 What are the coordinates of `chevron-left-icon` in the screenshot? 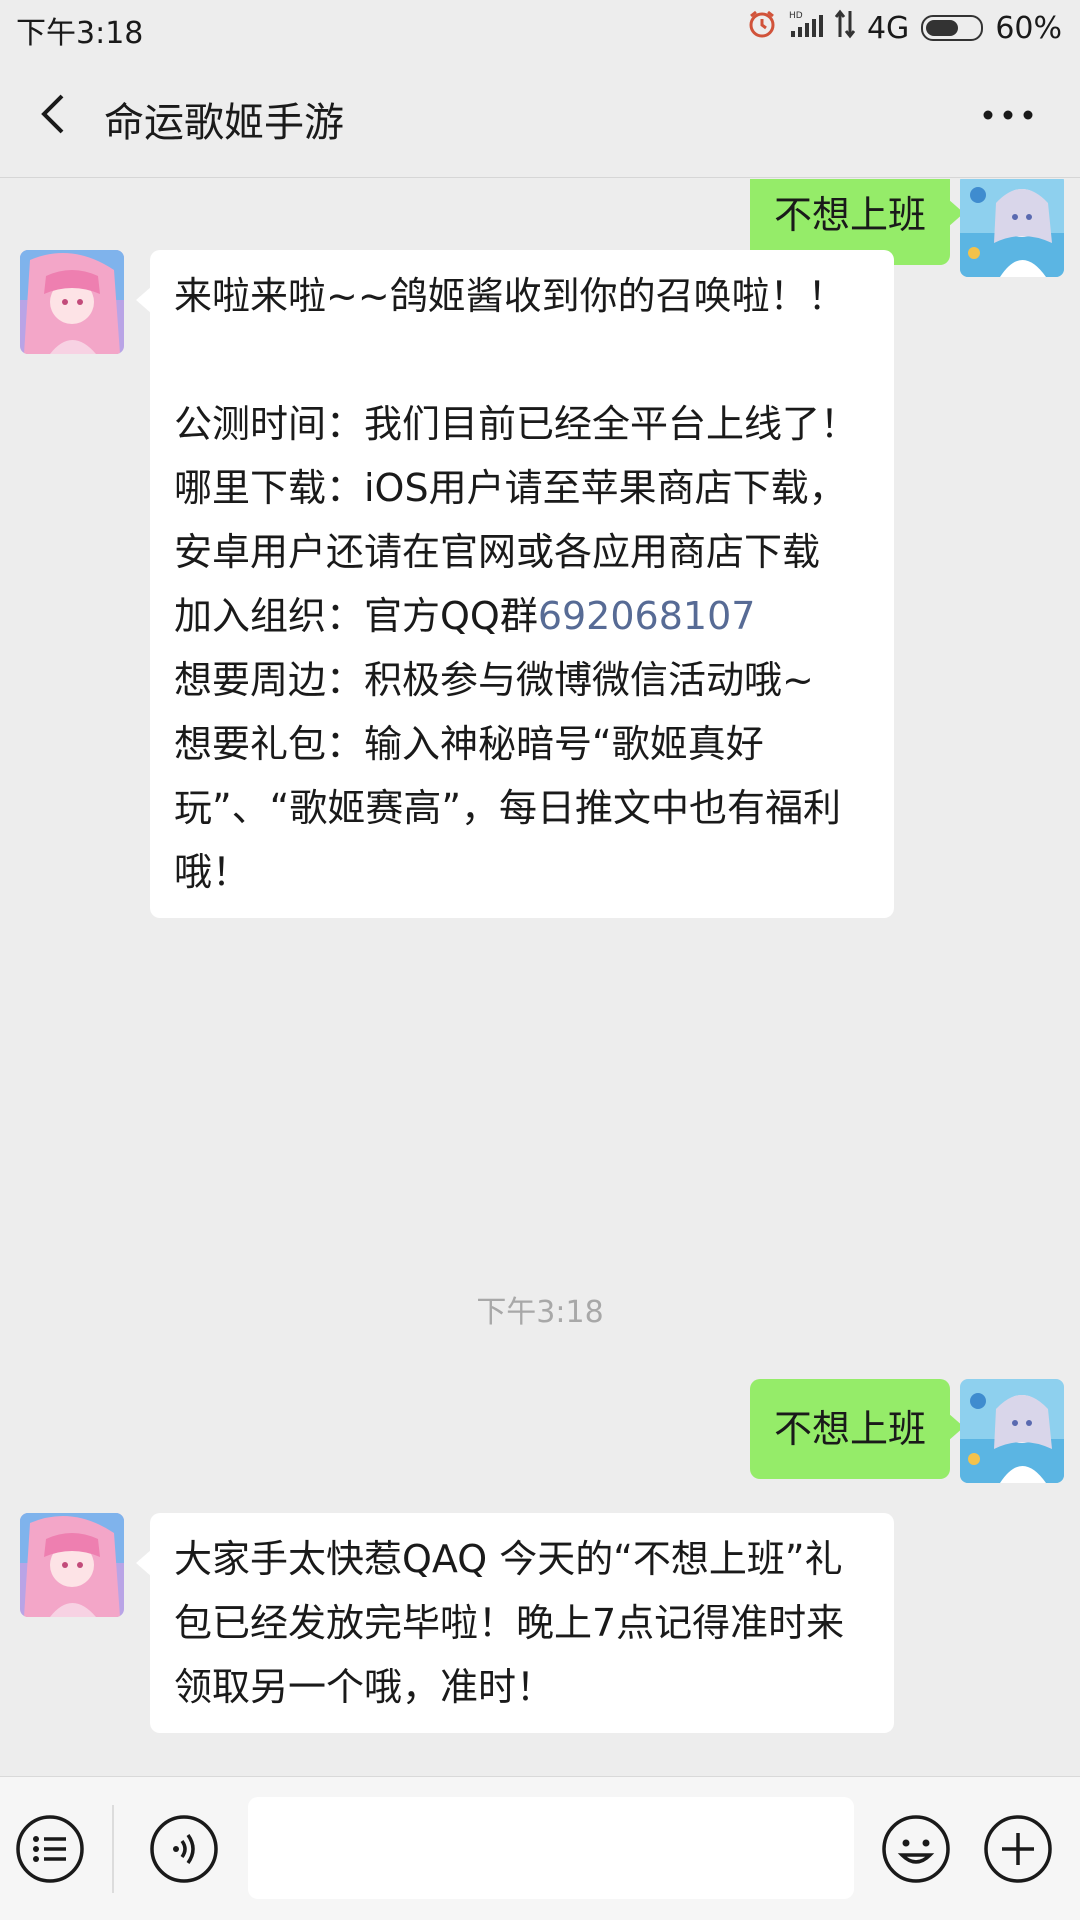 It's located at (52, 114).